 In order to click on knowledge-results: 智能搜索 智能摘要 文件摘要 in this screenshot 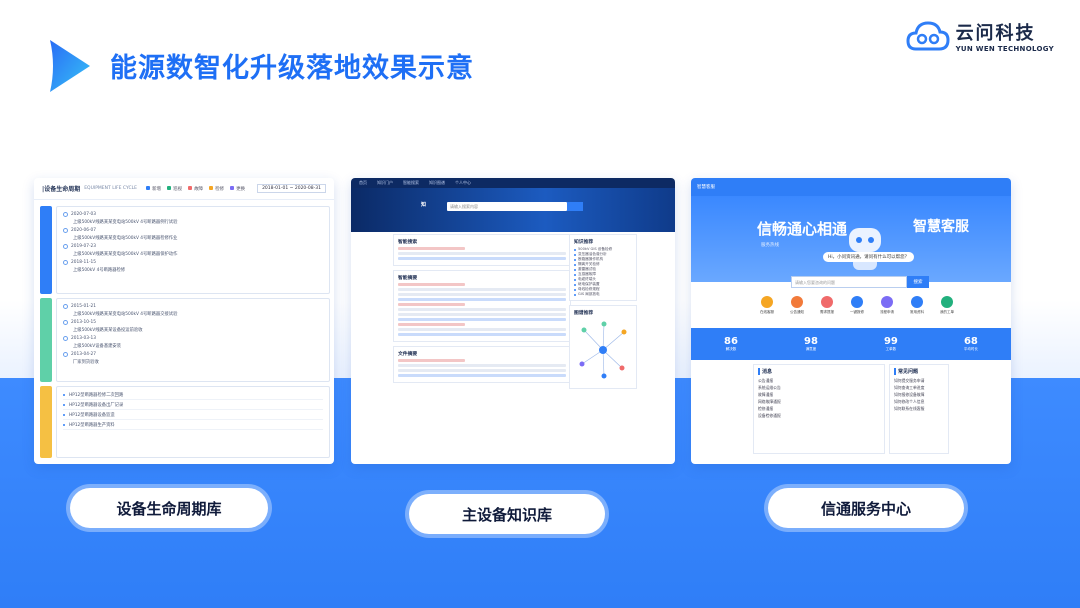, I will do `click(482, 310)`.